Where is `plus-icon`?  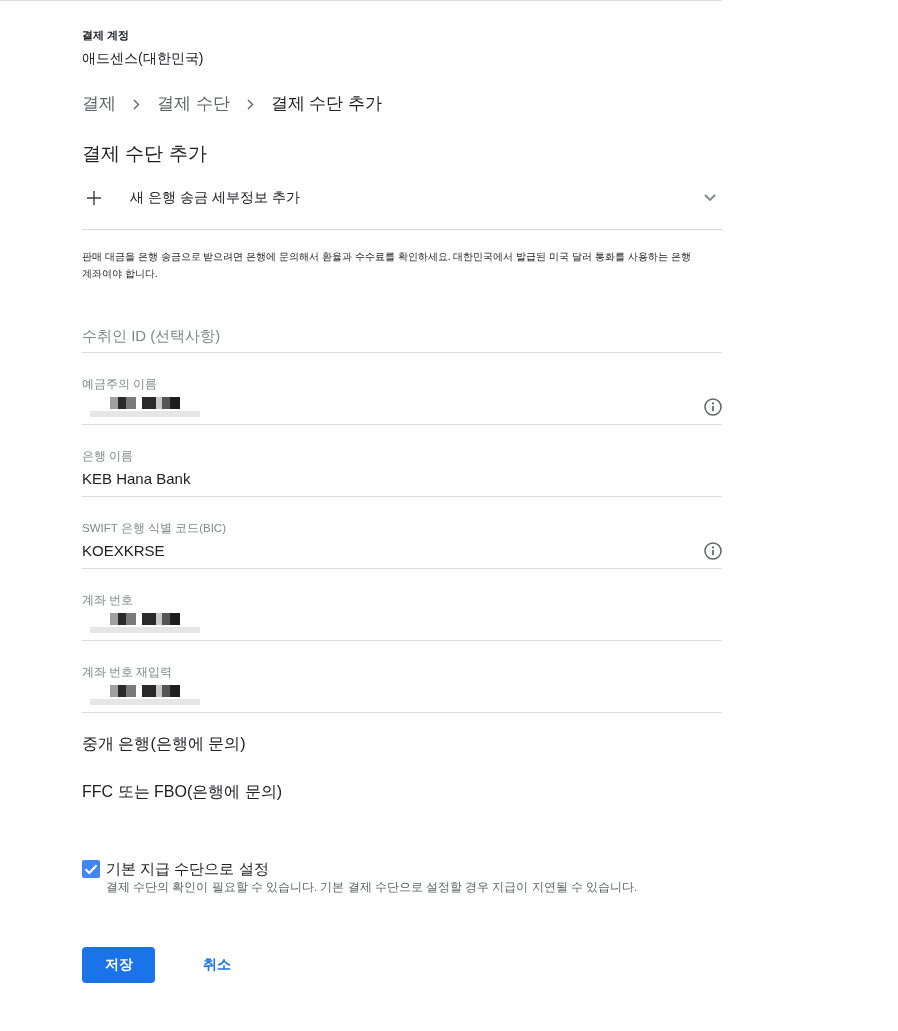 plus-icon is located at coordinates (94, 198).